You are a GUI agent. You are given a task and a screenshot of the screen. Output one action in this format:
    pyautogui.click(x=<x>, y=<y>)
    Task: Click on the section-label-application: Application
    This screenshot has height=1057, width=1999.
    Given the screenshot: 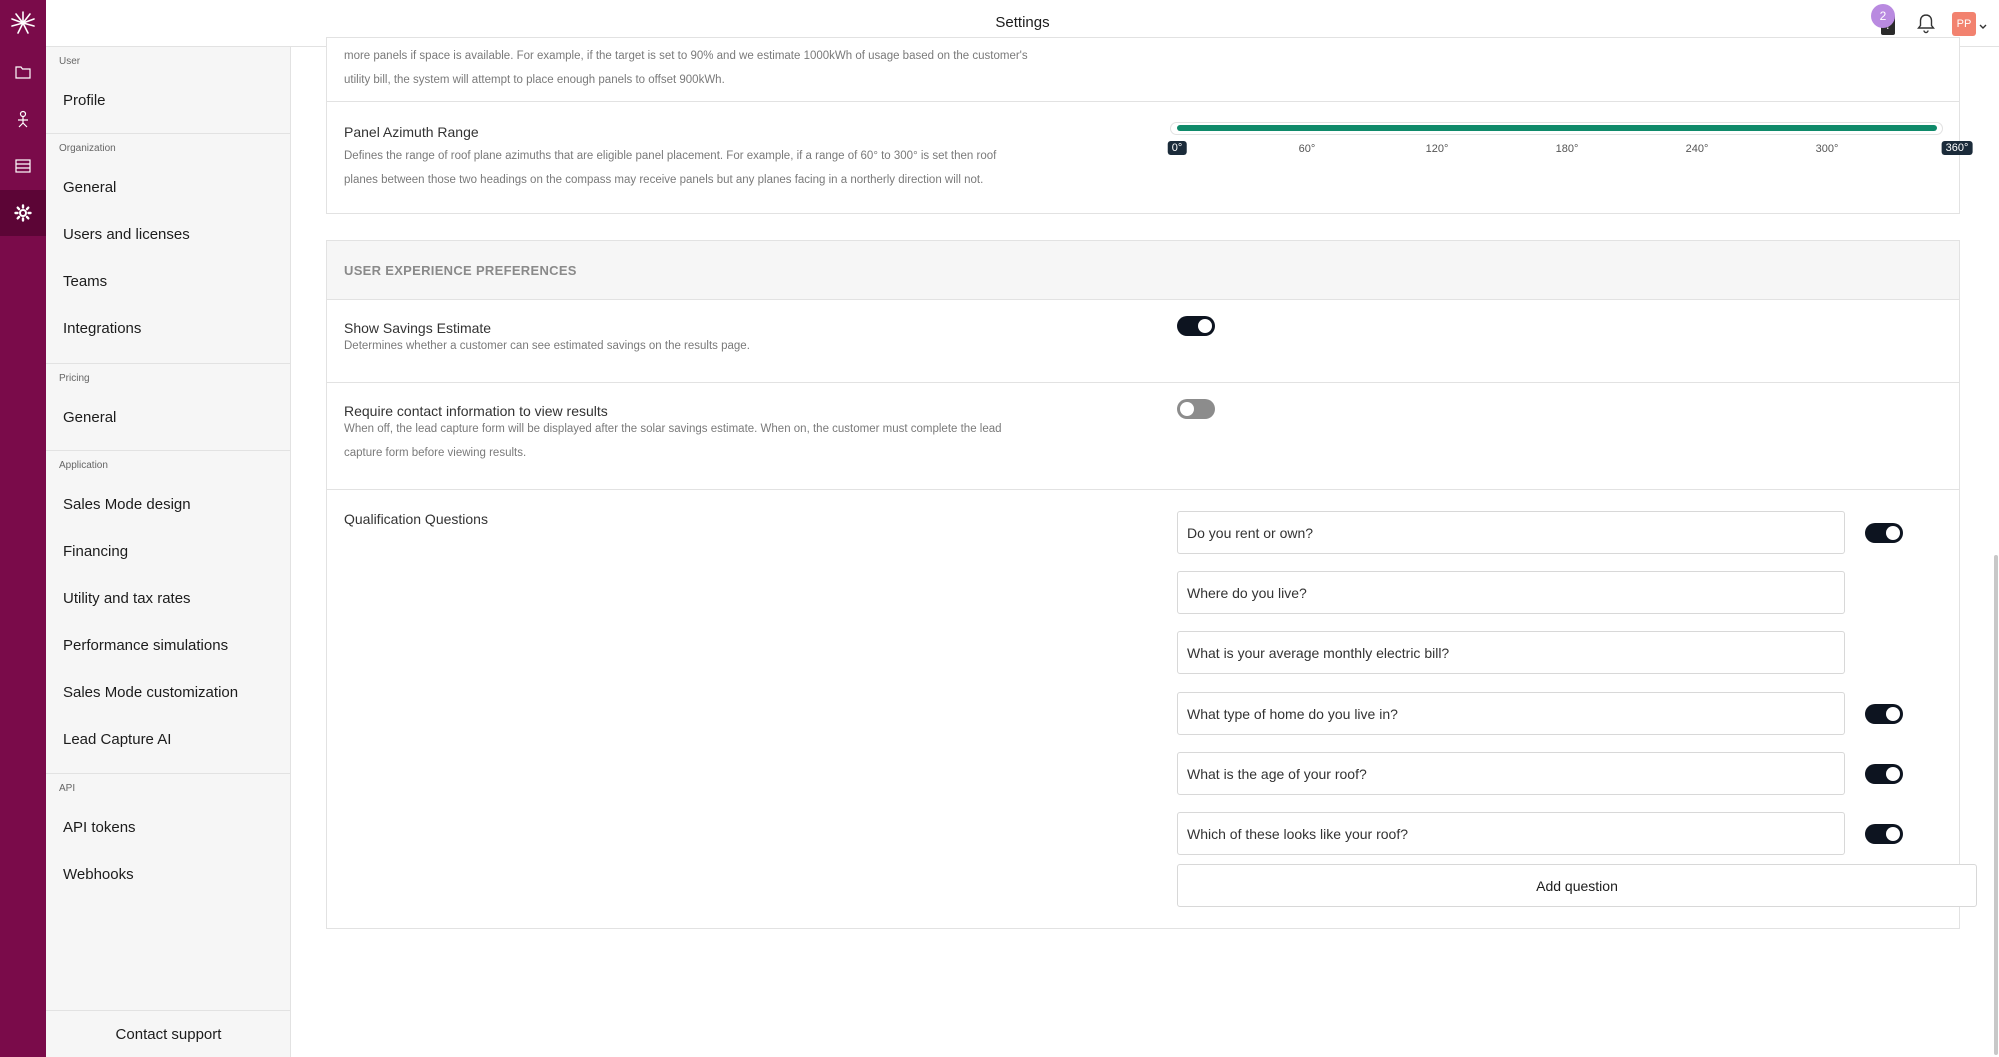 What is the action you would take?
    pyautogui.click(x=83, y=465)
    